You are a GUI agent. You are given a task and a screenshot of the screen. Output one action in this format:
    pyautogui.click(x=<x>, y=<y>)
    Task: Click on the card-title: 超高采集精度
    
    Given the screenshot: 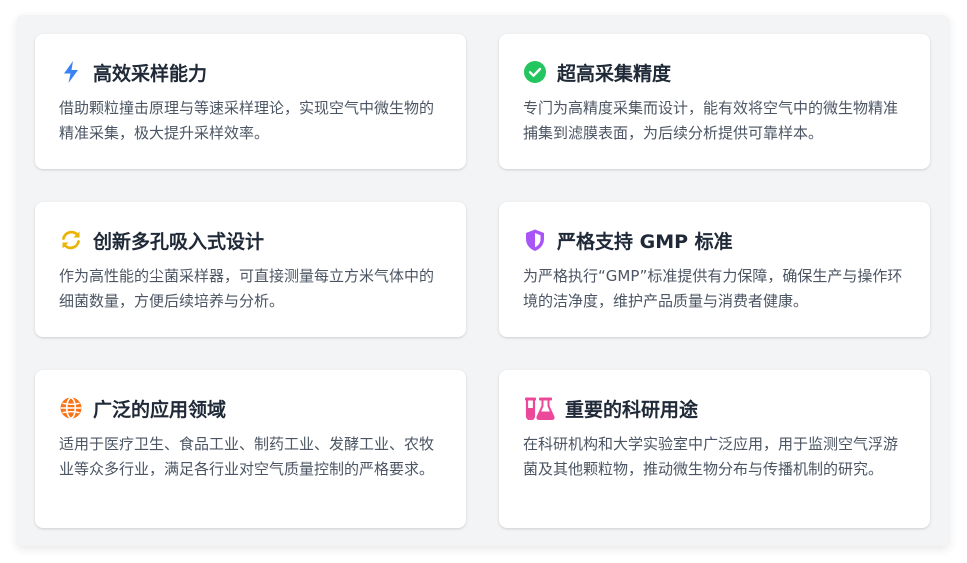 What is the action you would take?
    pyautogui.click(x=614, y=73)
    